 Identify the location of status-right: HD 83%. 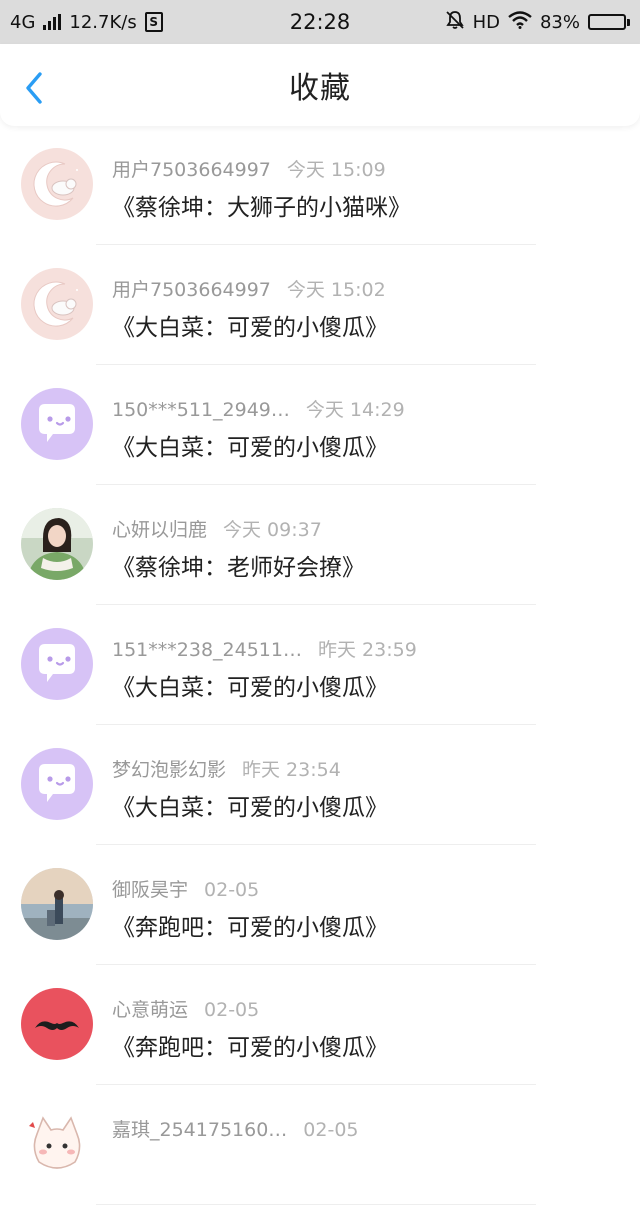
(505, 22).